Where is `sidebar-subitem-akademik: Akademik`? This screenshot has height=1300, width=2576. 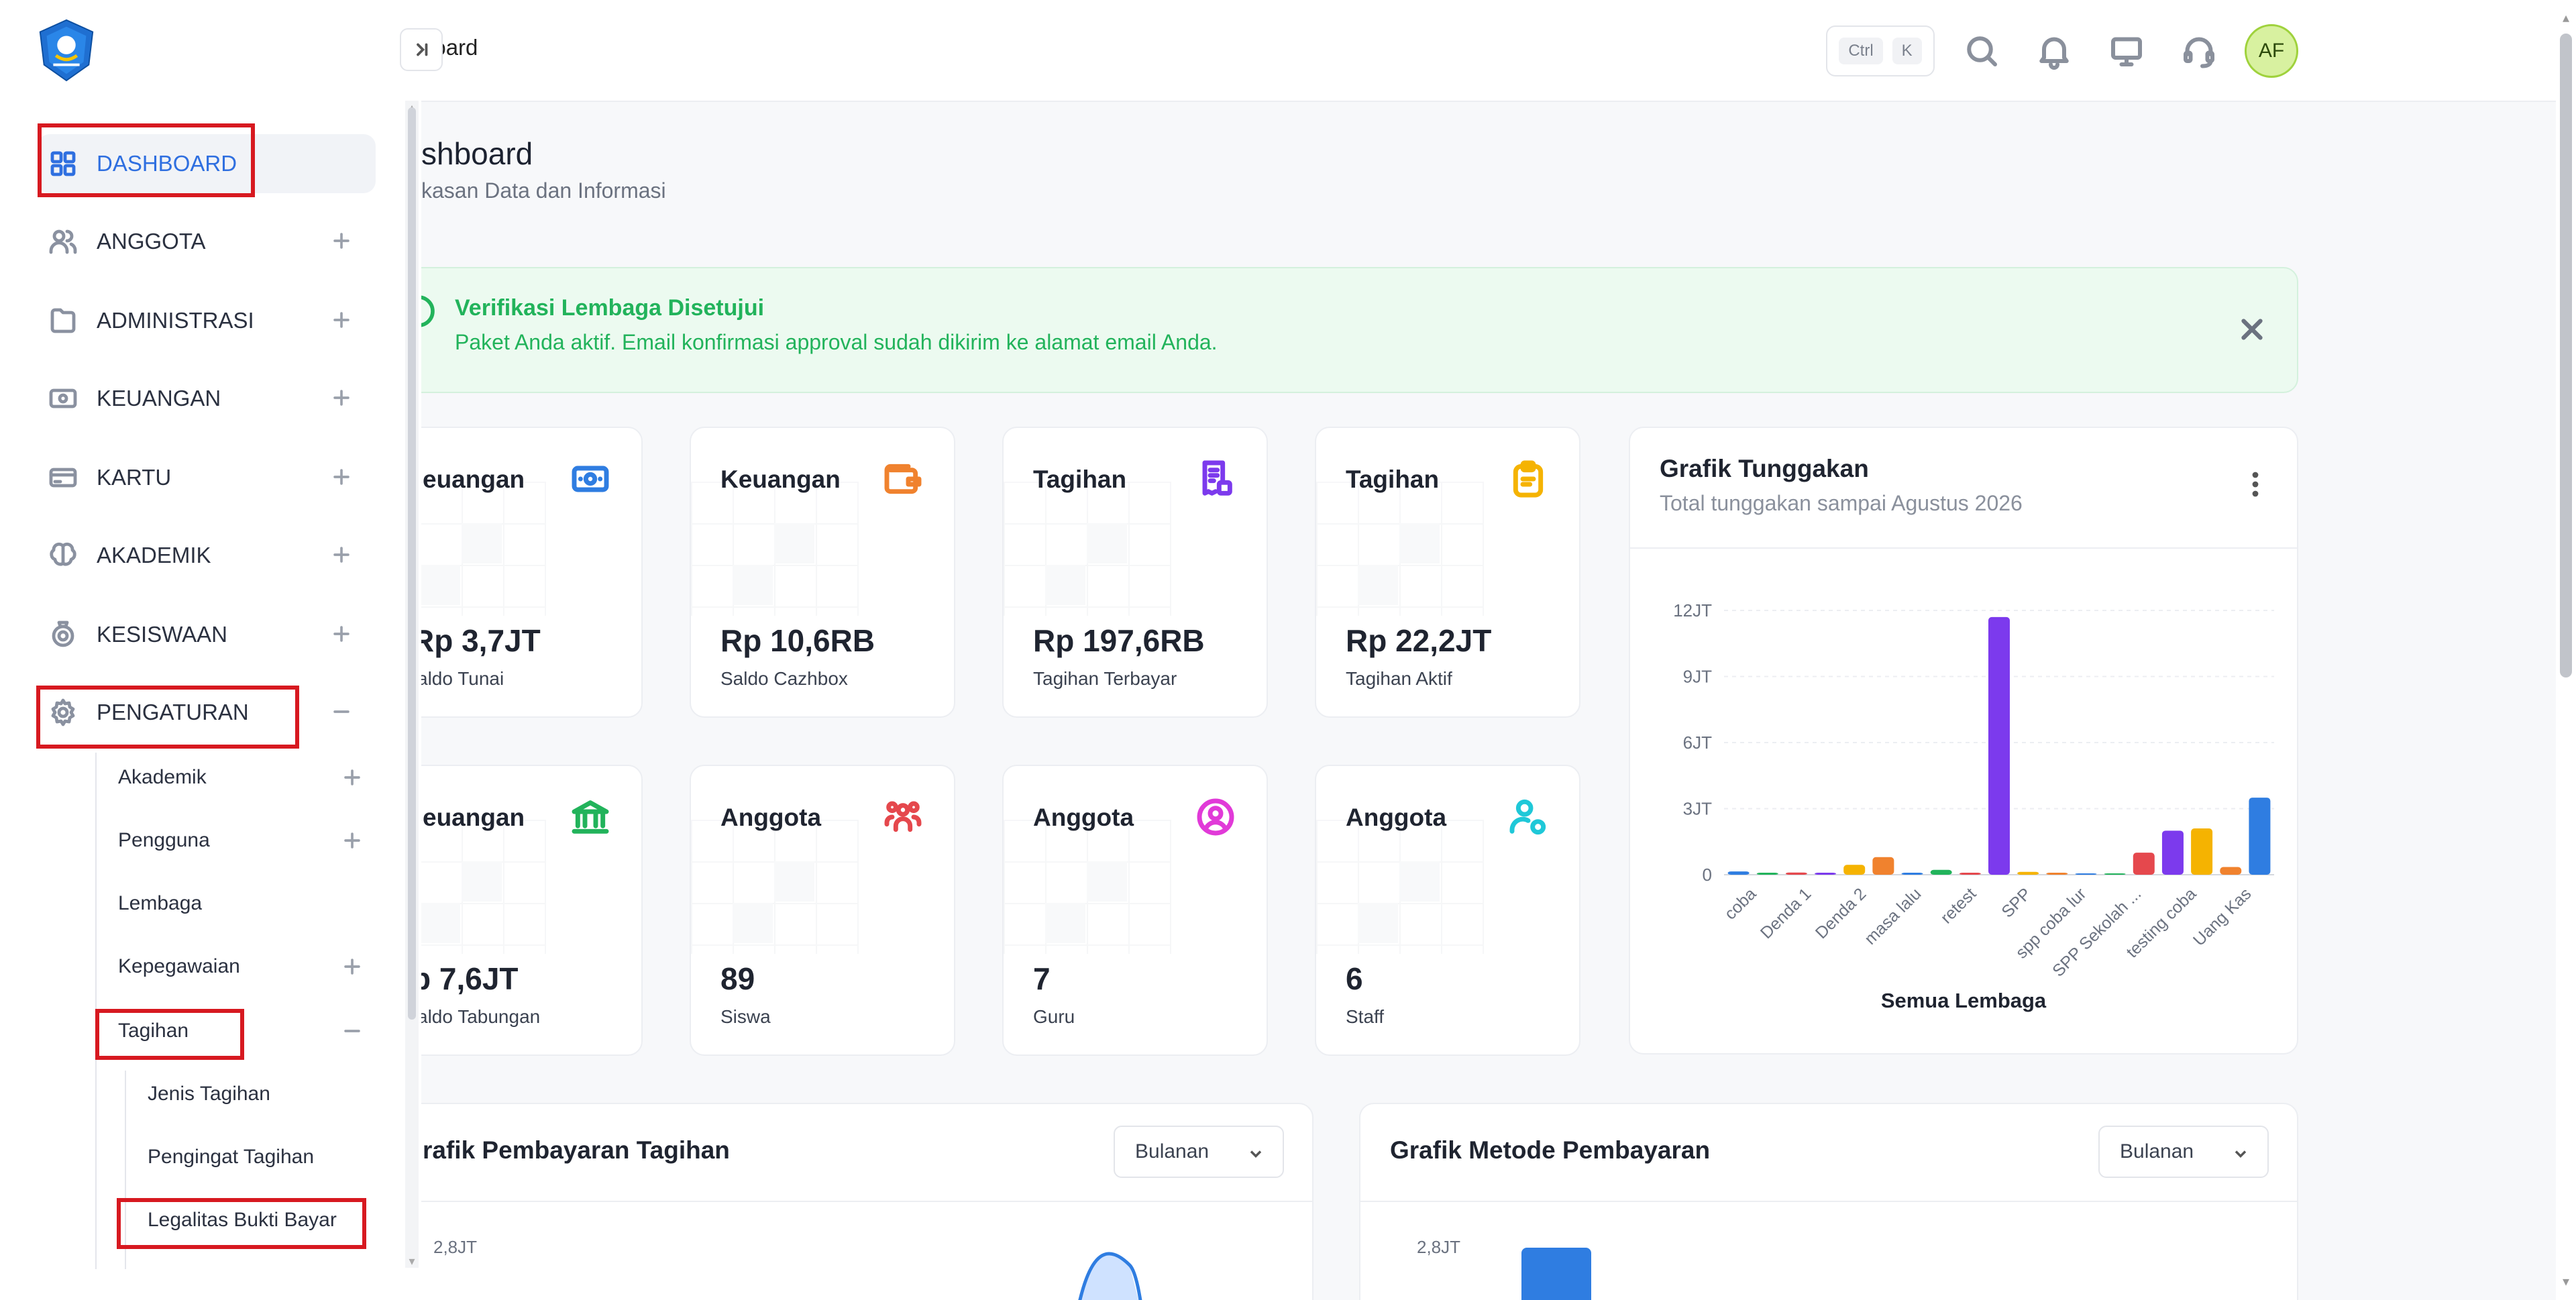
sidebar-subitem-akademik: Akademik is located at coordinates (245, 778).